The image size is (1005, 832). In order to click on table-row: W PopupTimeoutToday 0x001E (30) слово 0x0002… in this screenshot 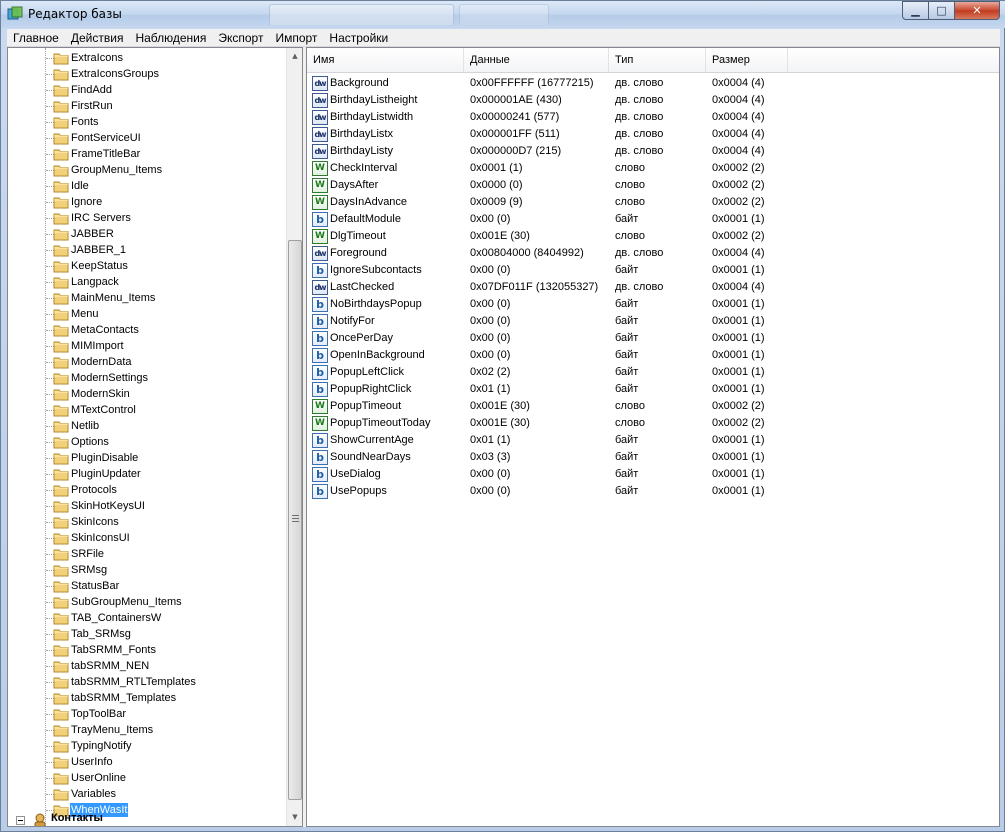, I will do `click(653, 423)`.